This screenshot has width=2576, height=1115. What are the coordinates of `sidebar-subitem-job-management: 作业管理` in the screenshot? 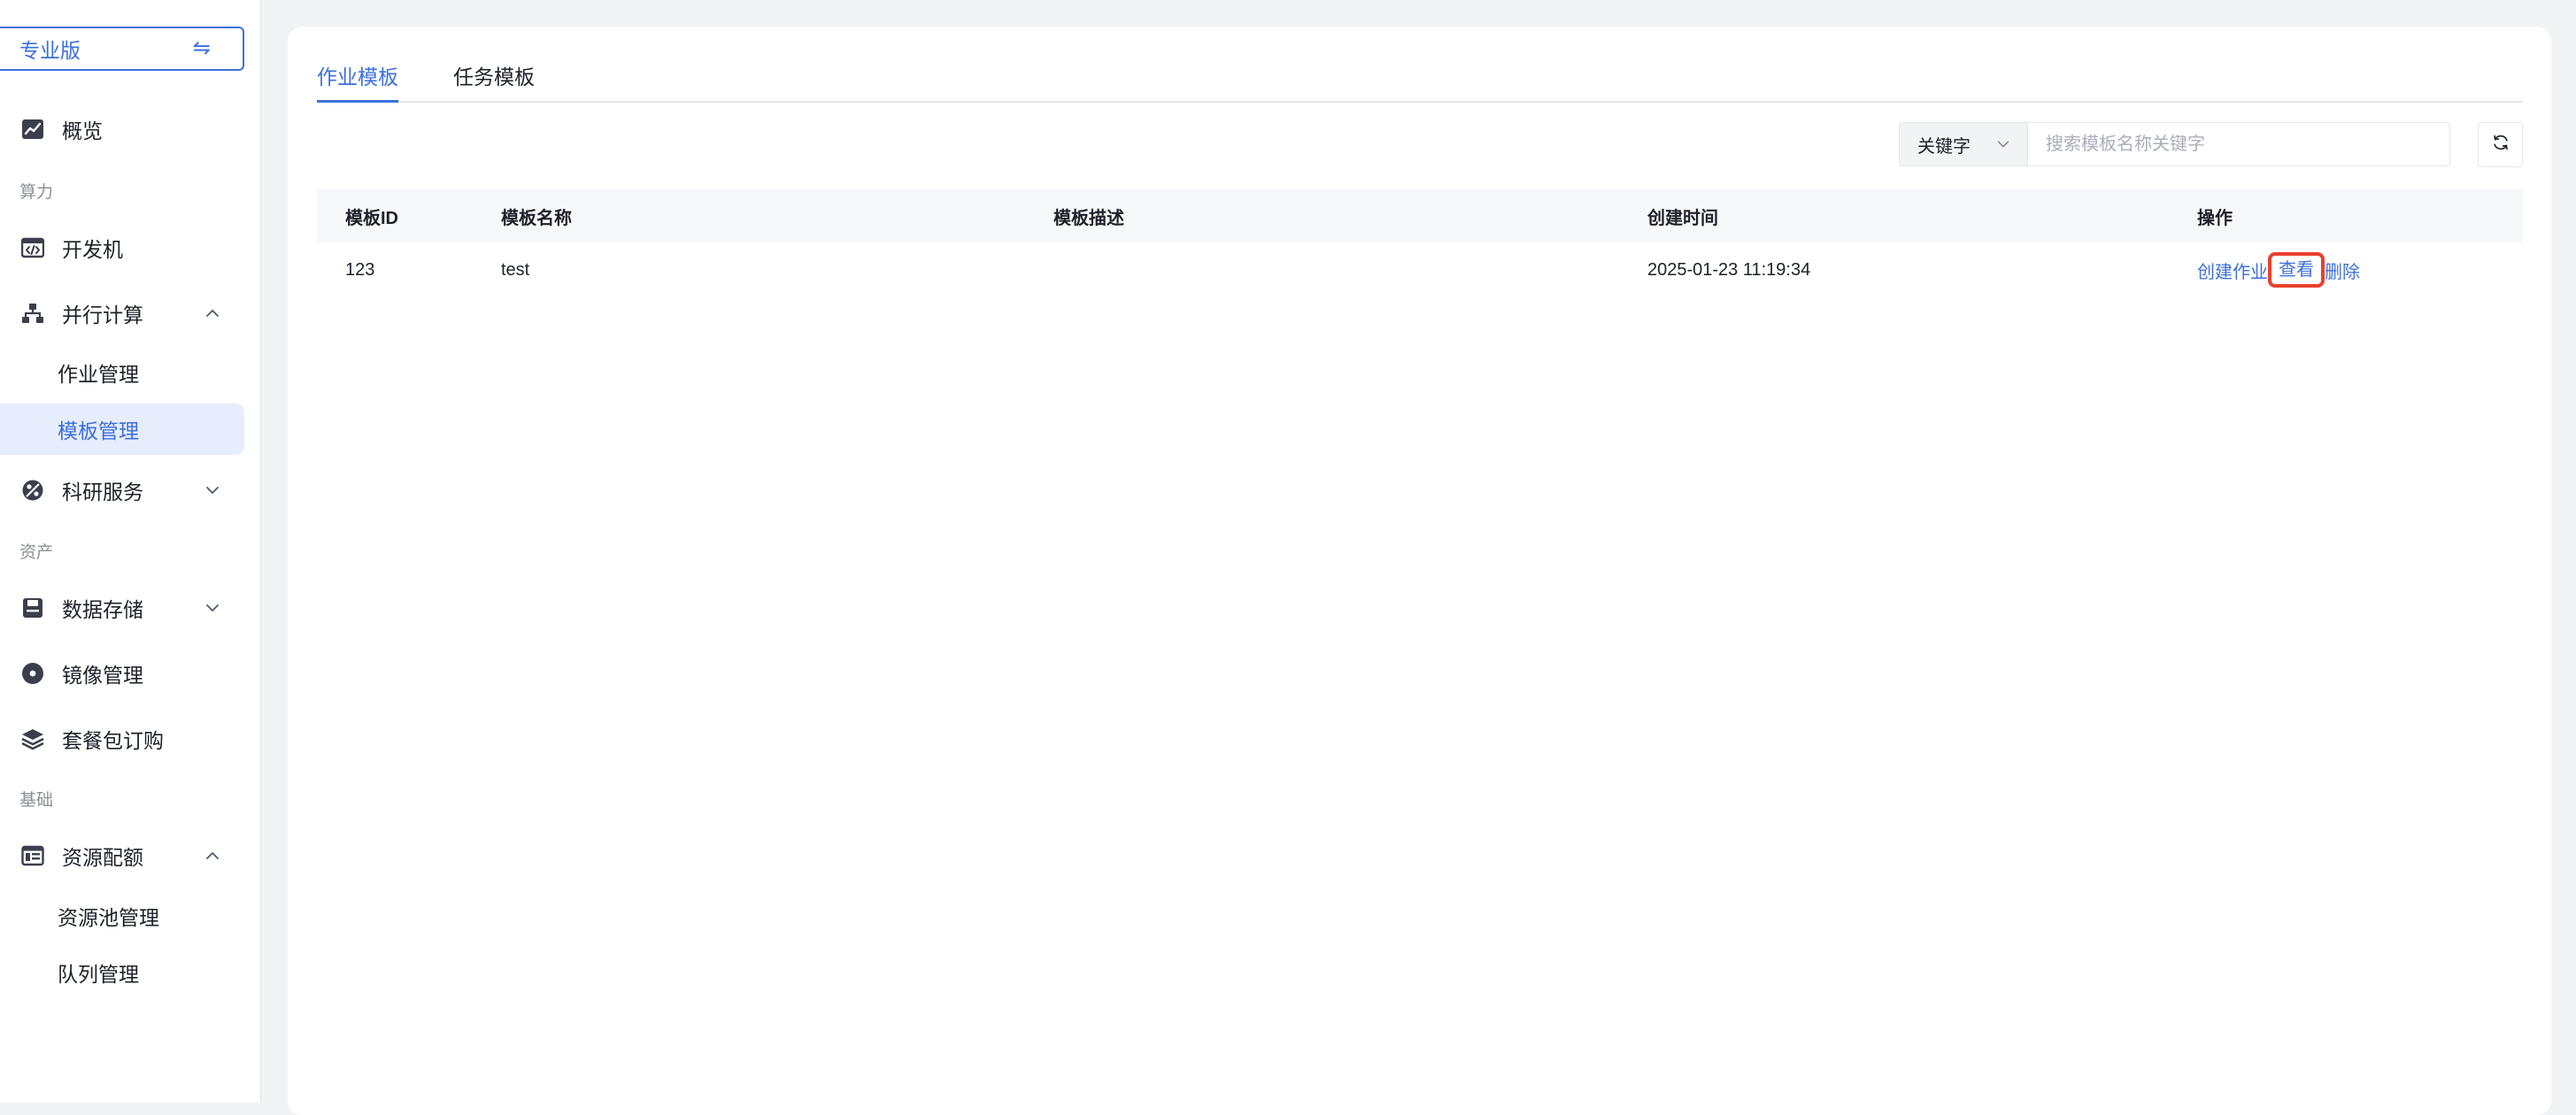 It's located at (122, 372).